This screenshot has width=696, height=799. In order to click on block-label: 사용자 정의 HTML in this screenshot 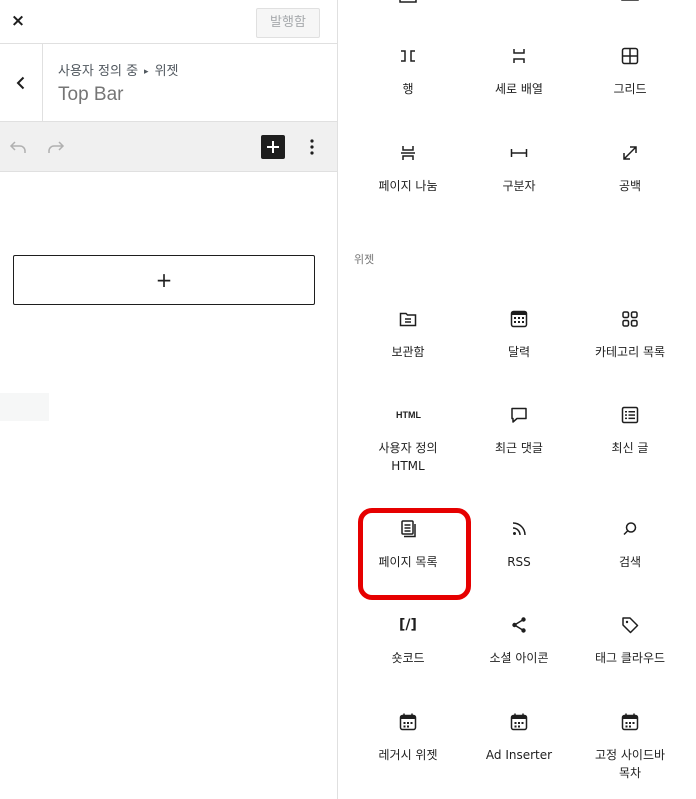, I will do `click(408, 457)`.